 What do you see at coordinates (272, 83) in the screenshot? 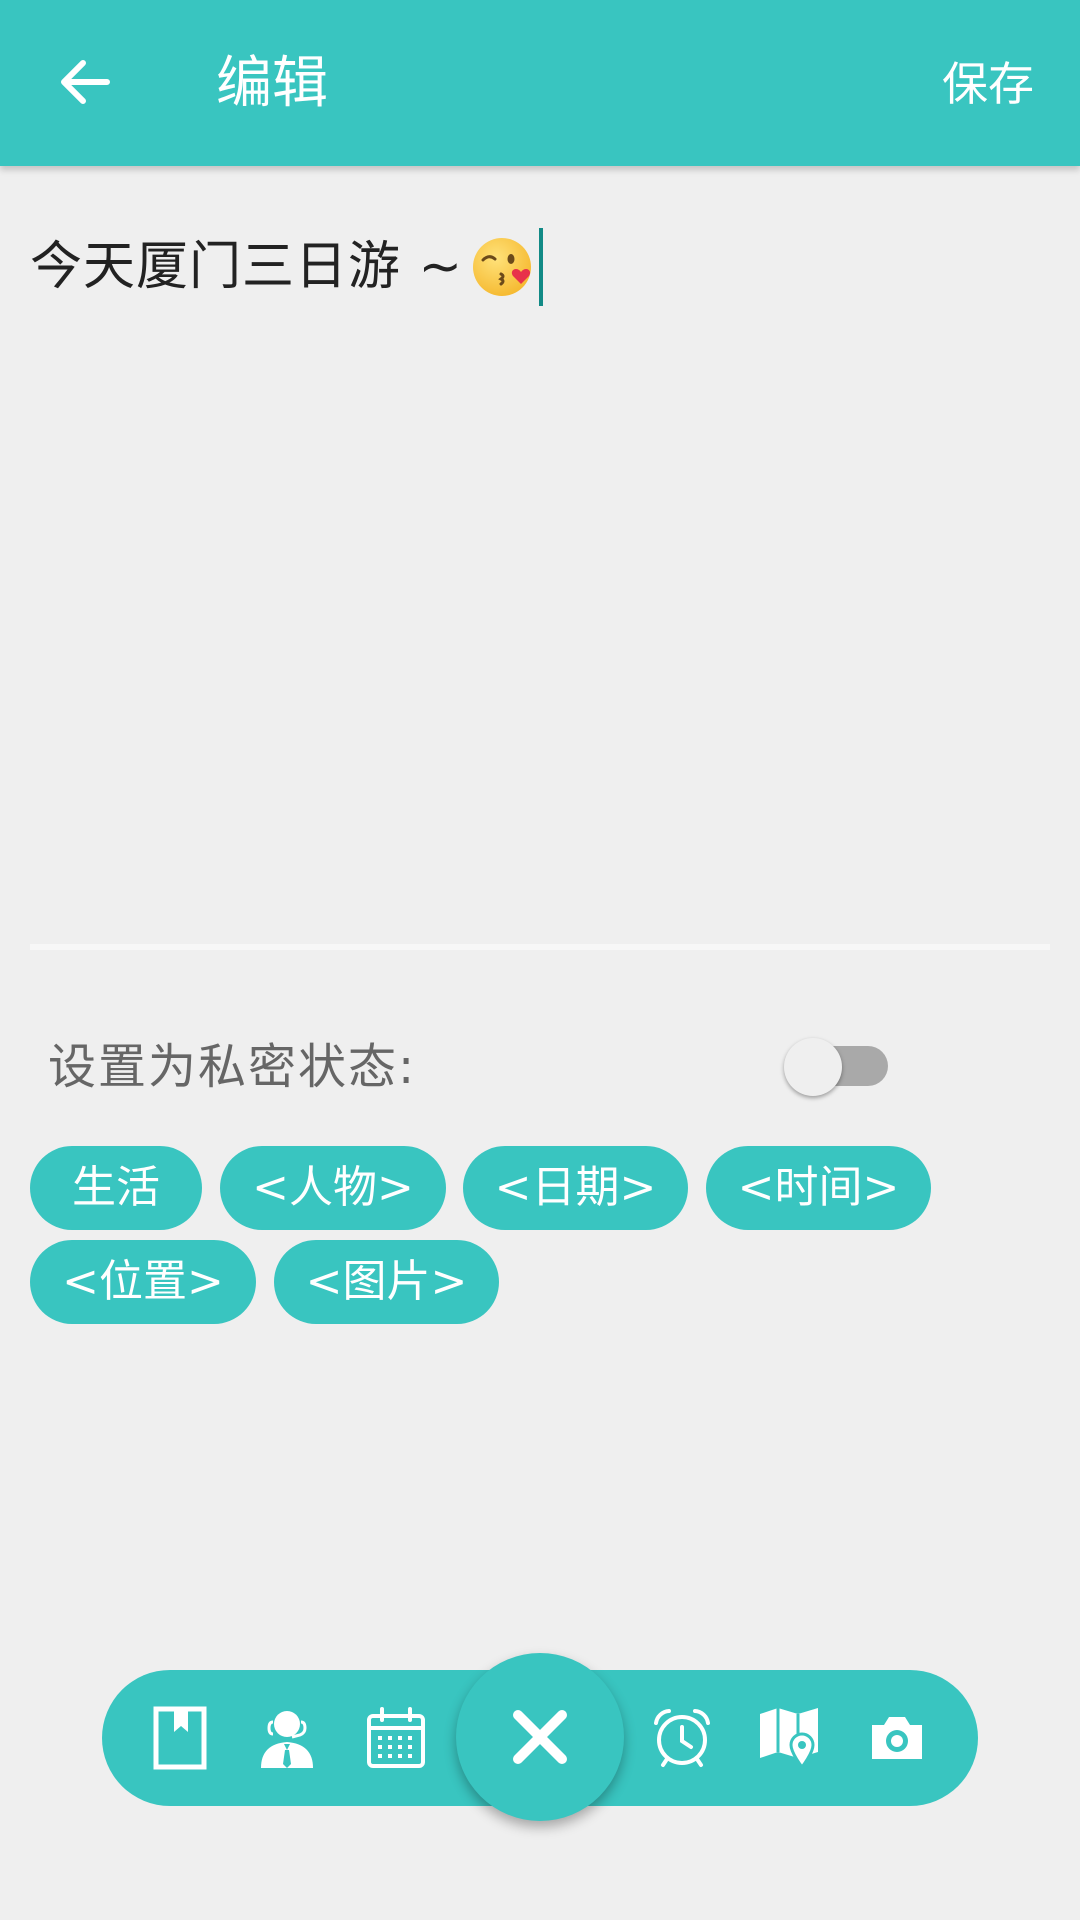
I see `page-title: 编辑` at bounding box center [272, 83].